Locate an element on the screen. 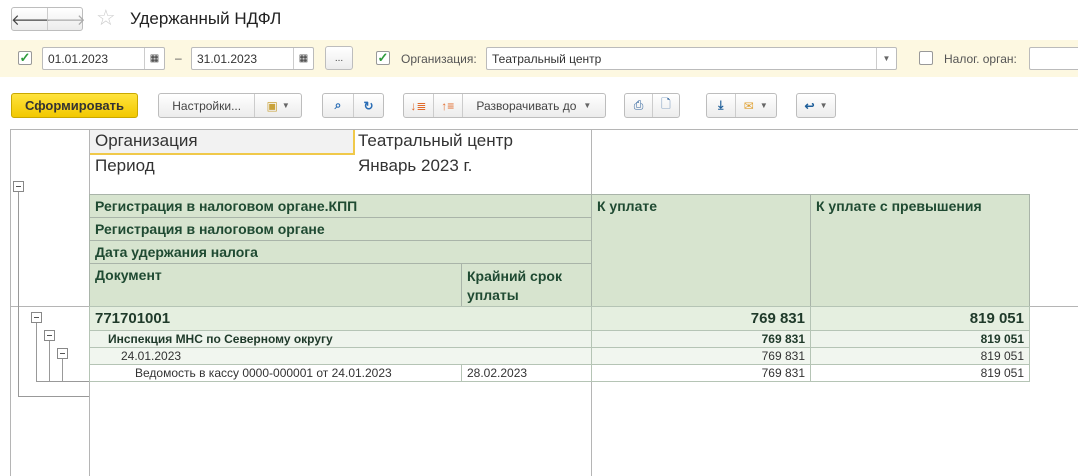  sort-desc-icon: ↓≣ is located at coordinates (418, 106).